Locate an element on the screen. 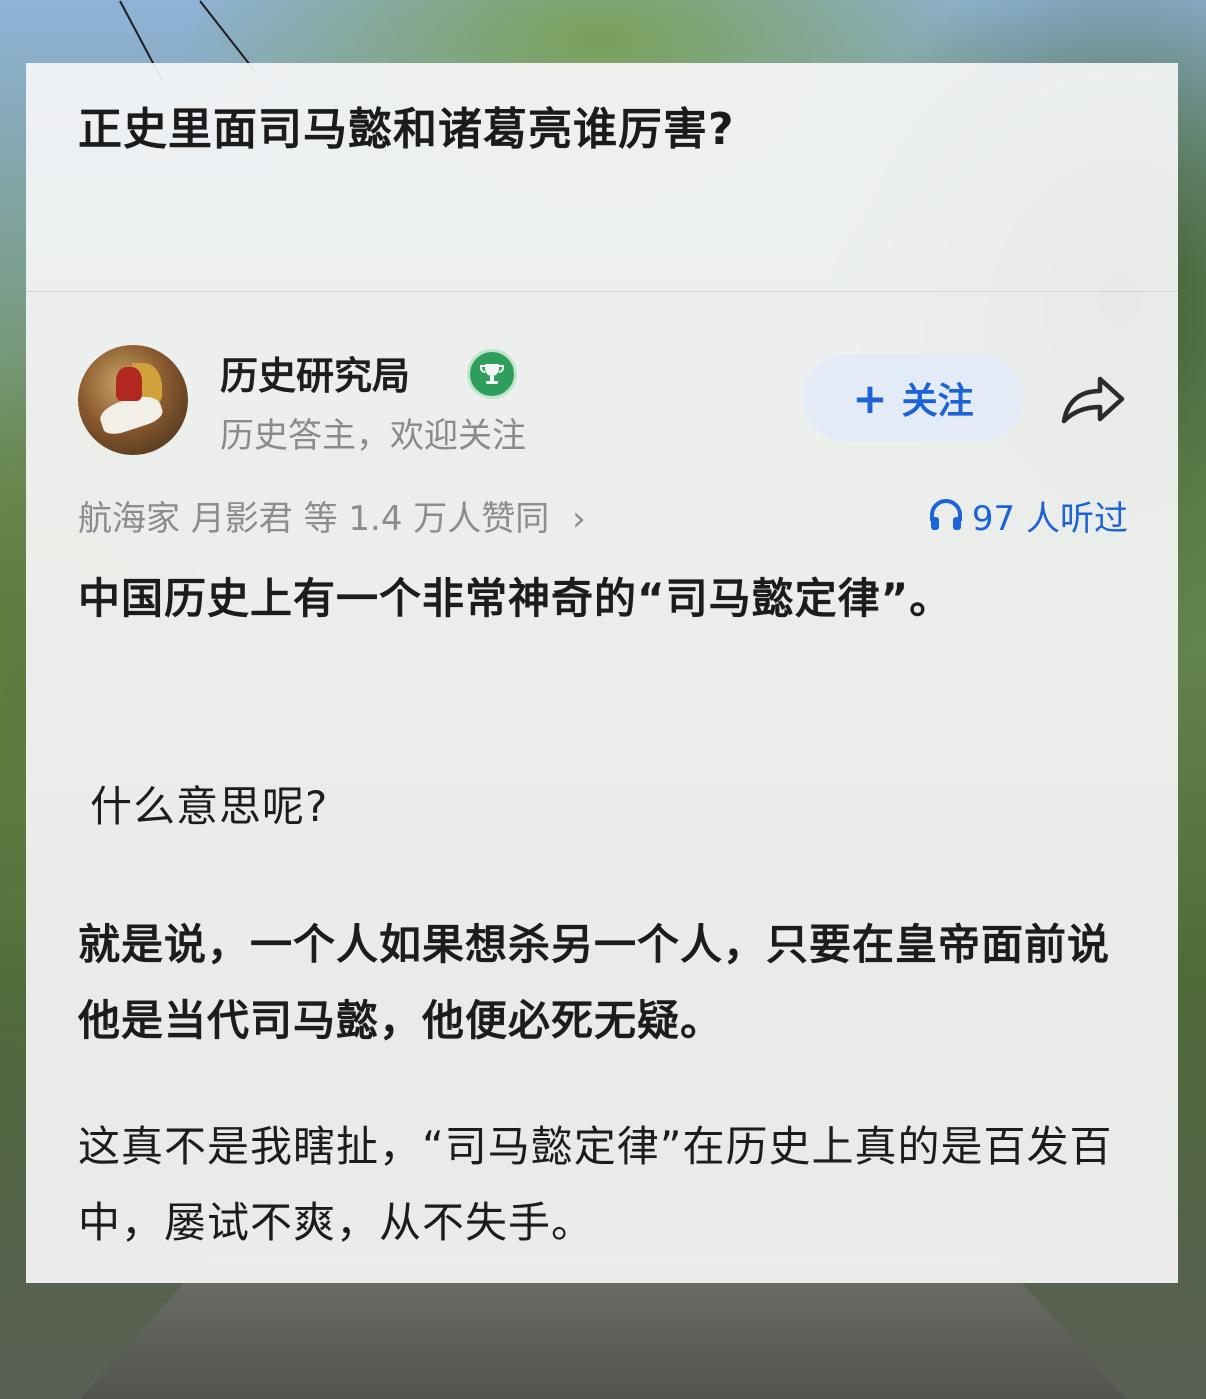  divider is located at coordinates (602, 291).